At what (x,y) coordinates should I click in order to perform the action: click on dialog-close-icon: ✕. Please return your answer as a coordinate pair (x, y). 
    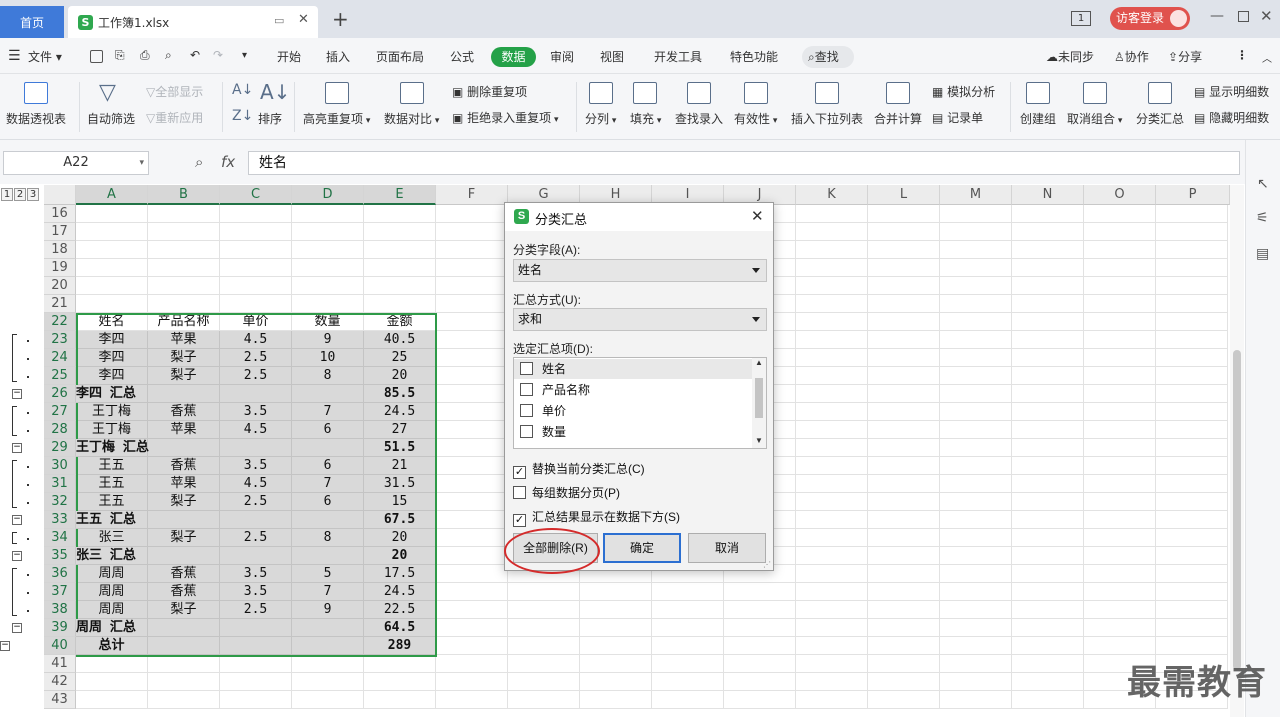
    Looking at the image, I should click on (757, 216).